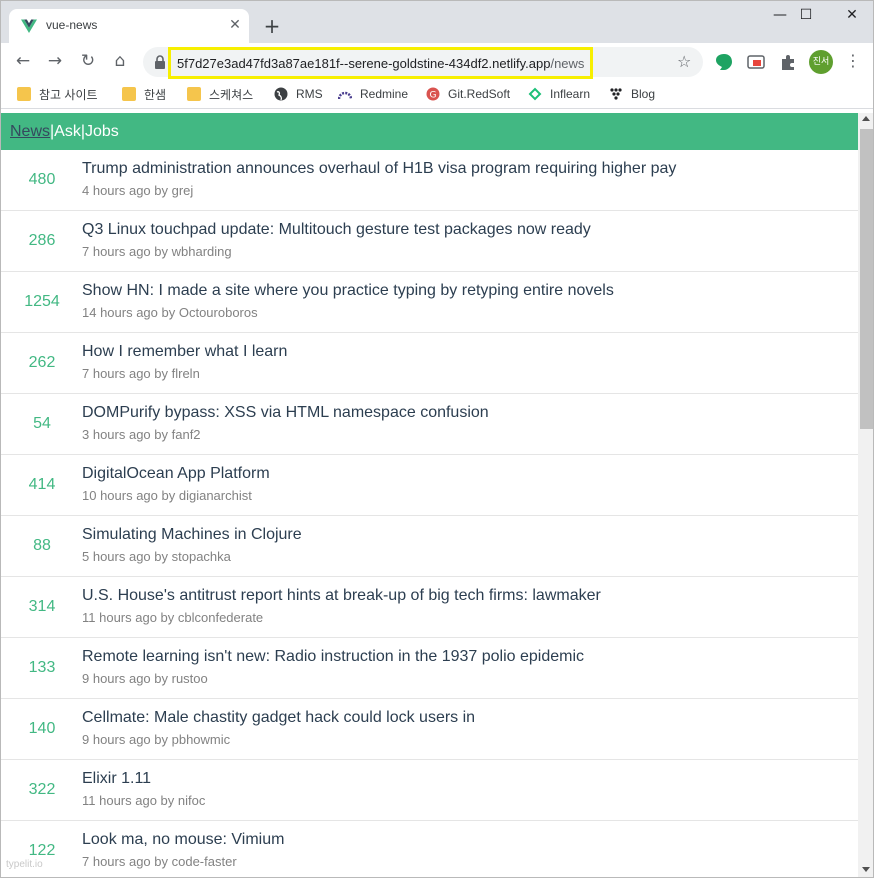 This screenshot has height=878, width=874. Describe the element at coordinates (24, 864) in the screenshot. I see `watermark: typelit.io` at that location.